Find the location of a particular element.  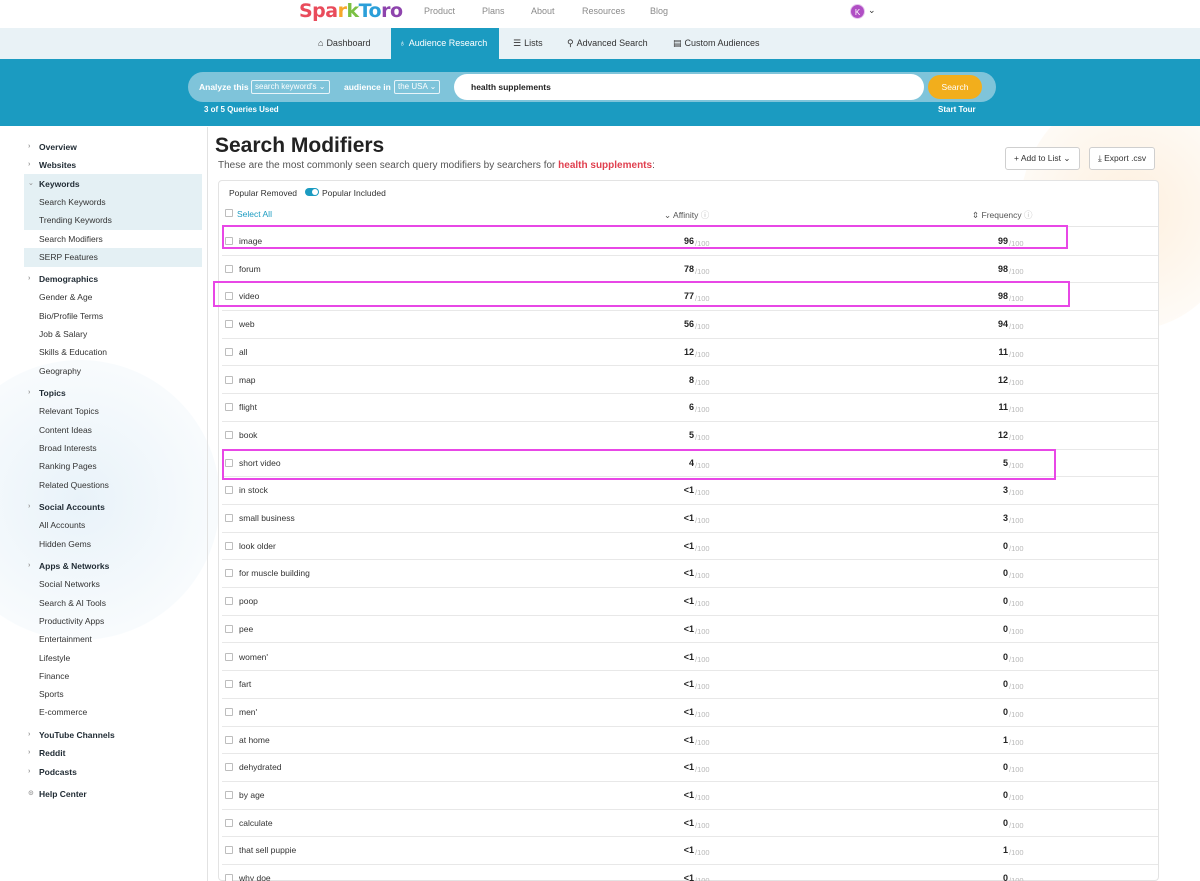

table-row: book 5/100 12/100 is located at coordinates (690, 436).